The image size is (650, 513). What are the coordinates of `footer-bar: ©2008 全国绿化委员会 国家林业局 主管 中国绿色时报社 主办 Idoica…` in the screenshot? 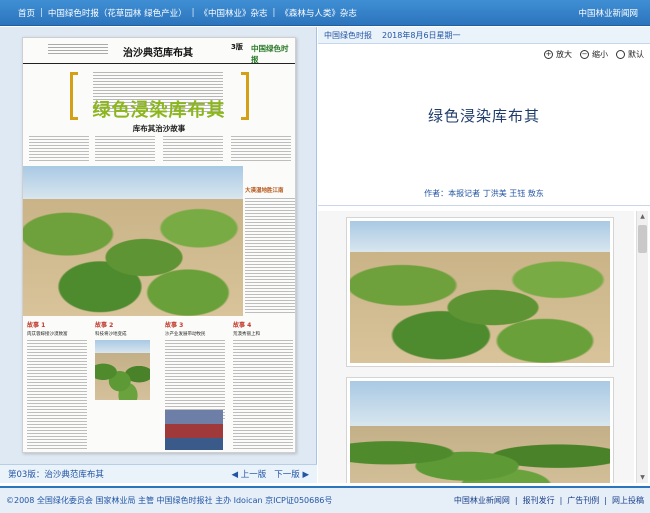 It's located at (325, 499).